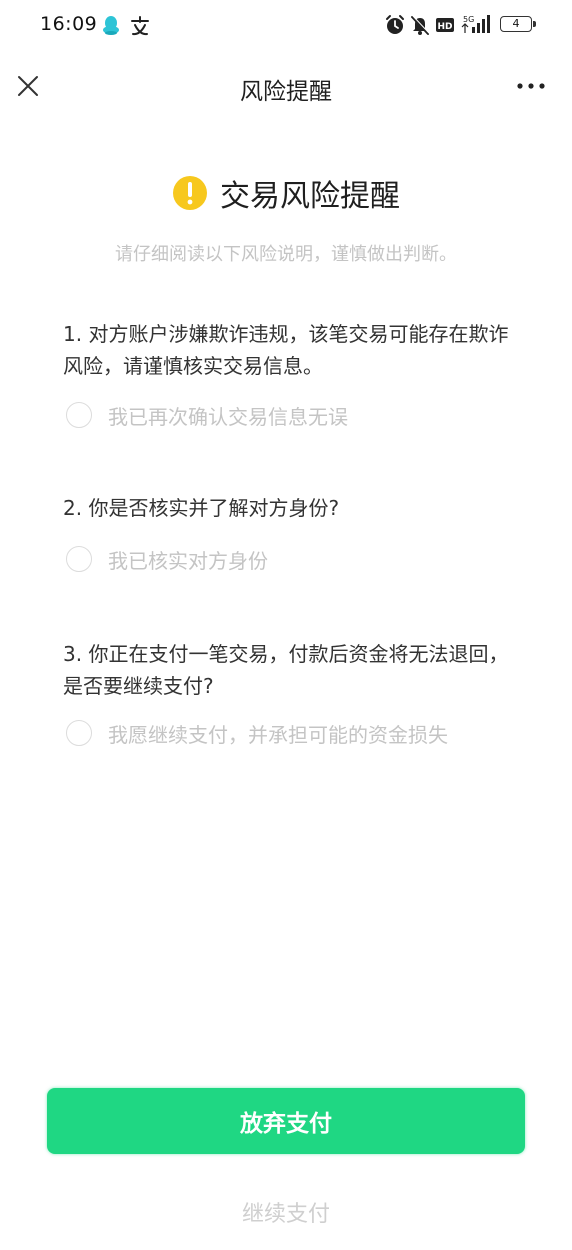 Image resolution: width=572 pixels, height=1250 pixels. I want to click on qq-icon, so click(111, 25).